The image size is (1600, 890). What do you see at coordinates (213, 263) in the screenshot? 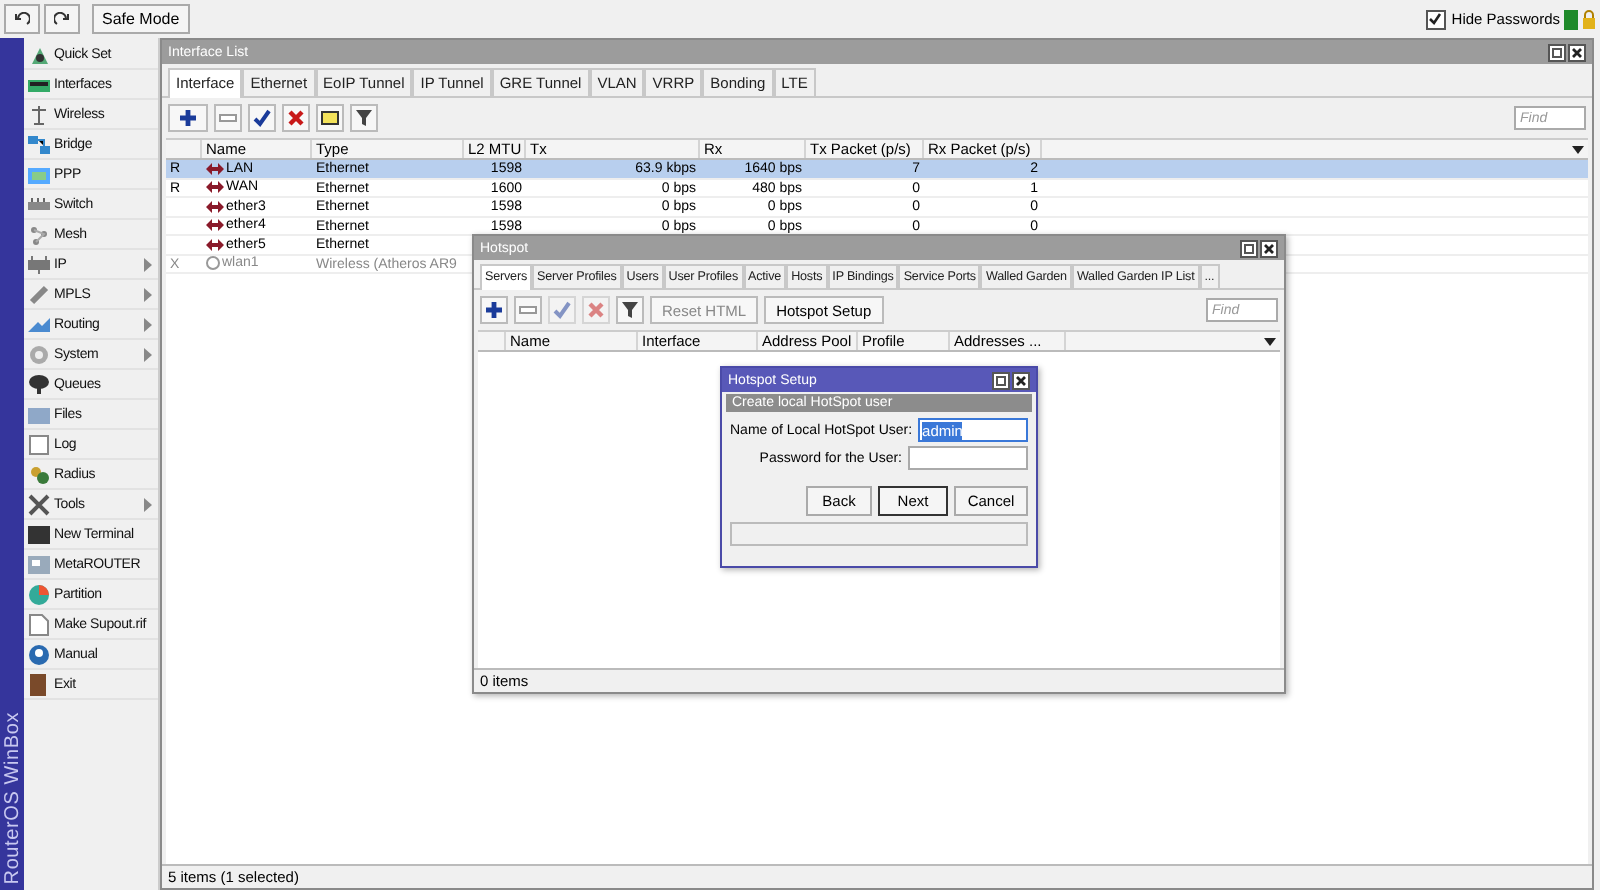
I see `wireless-icon` at bounding box center [213, 263].